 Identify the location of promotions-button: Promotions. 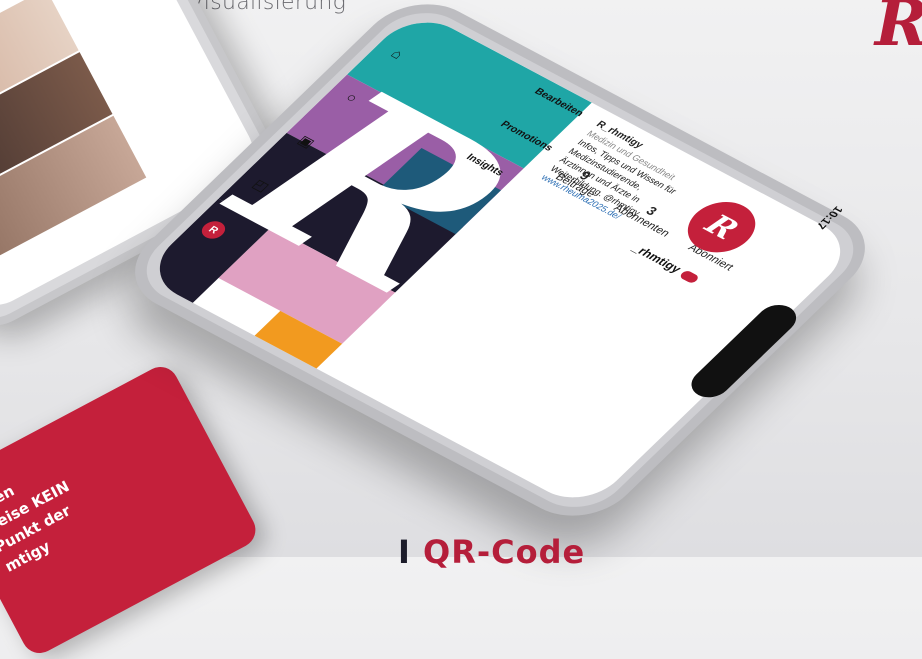
(526, 136).